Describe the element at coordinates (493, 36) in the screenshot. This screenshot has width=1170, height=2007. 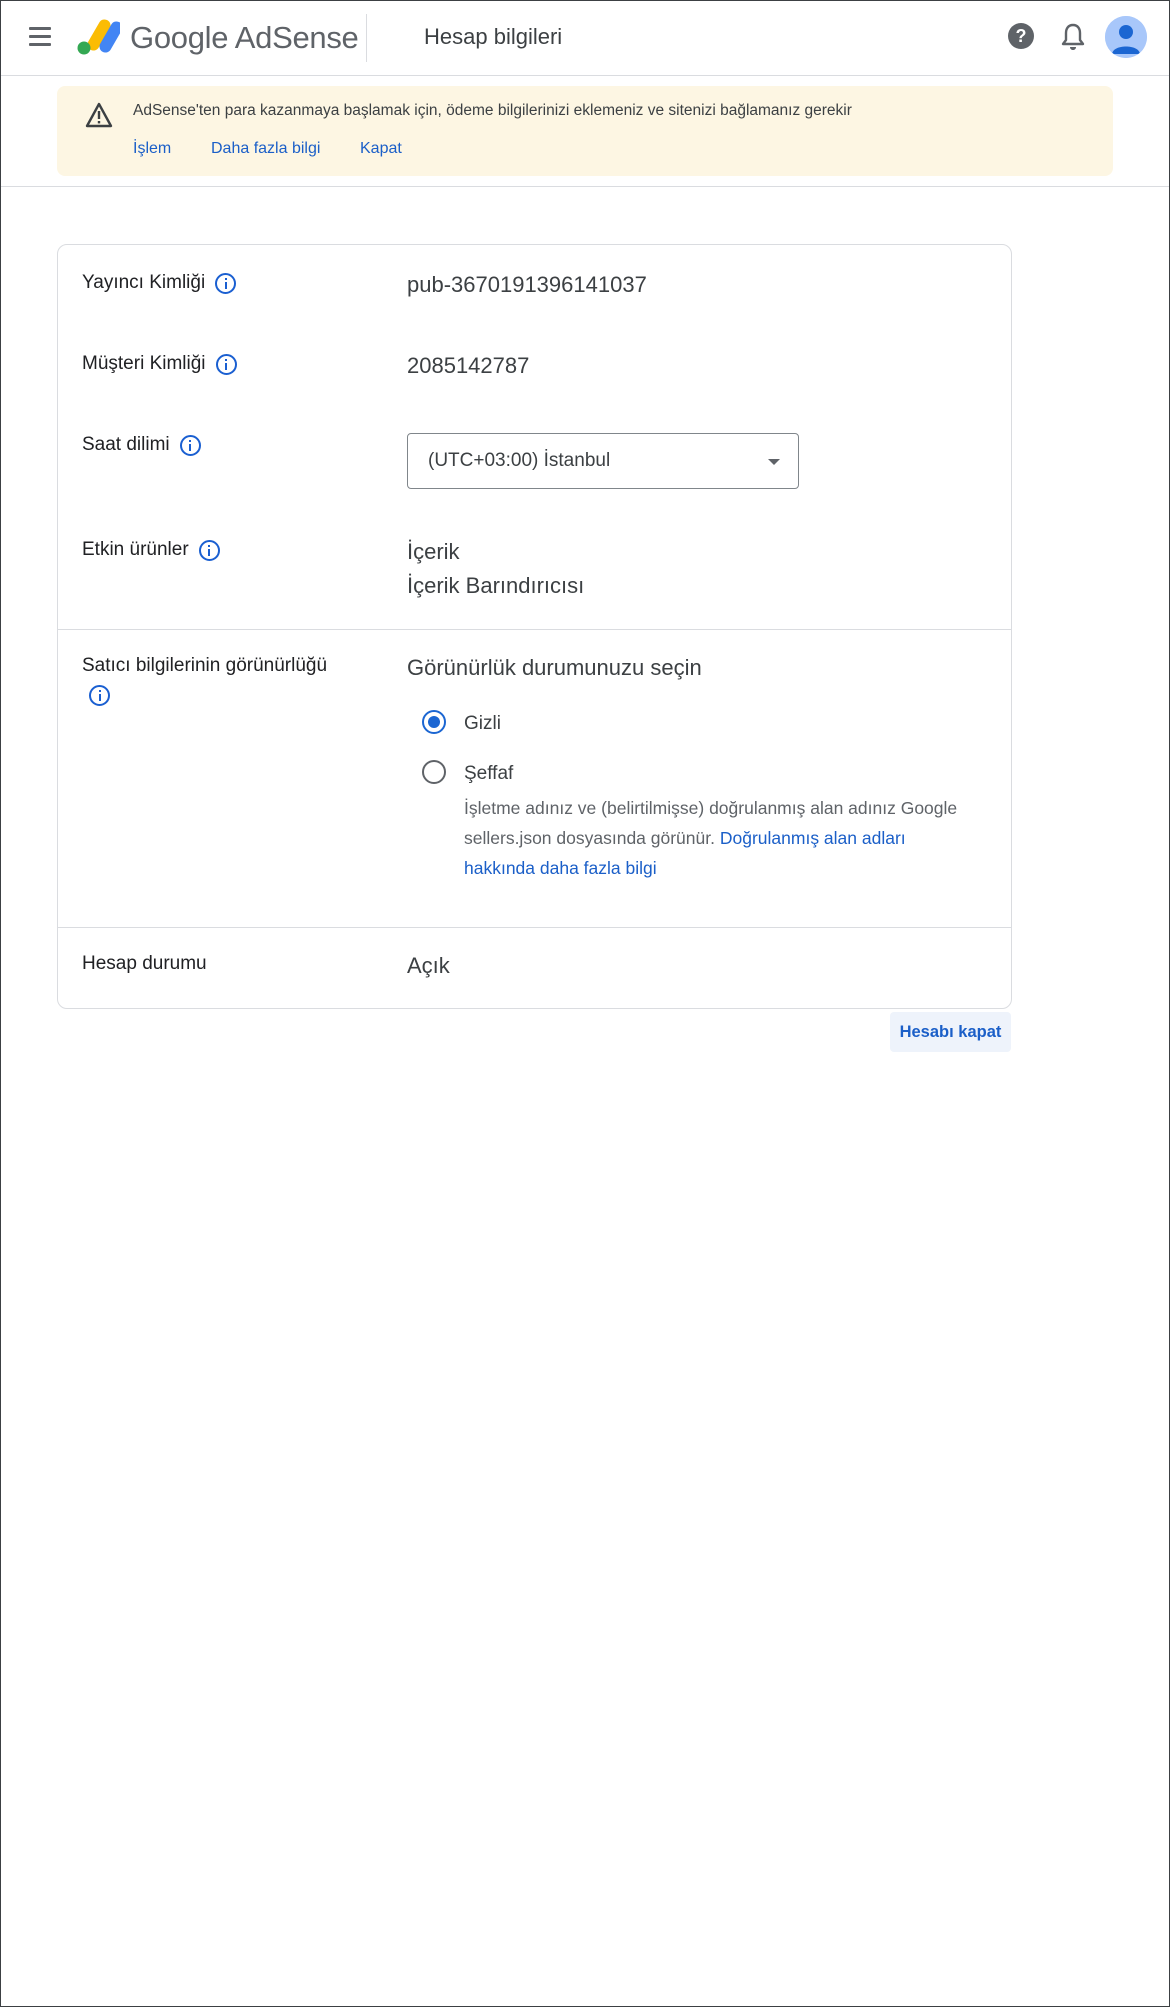
I see `page-title: Hesap bilgileri` at that location.